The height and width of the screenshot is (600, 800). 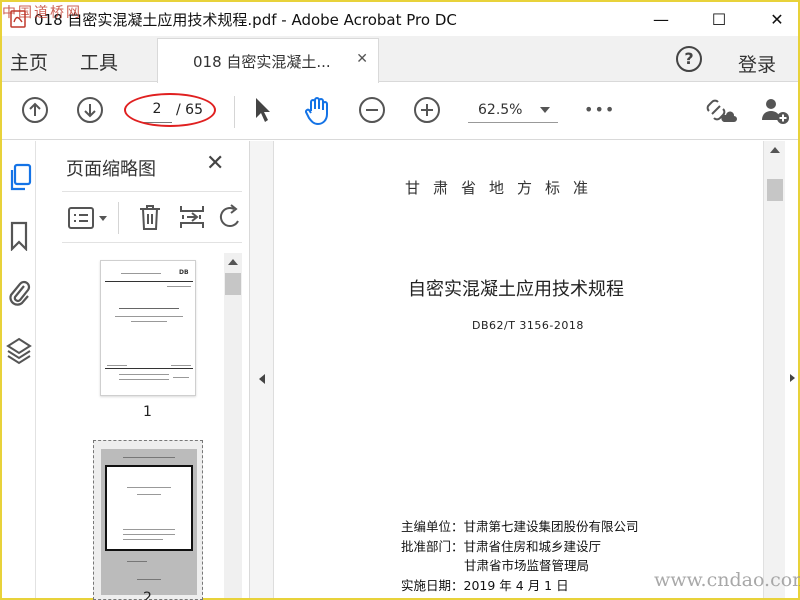 What do you see at coordinates (19, 293) in the screenshot?
I see `attachment-icon` at bounding box center [19, 293].